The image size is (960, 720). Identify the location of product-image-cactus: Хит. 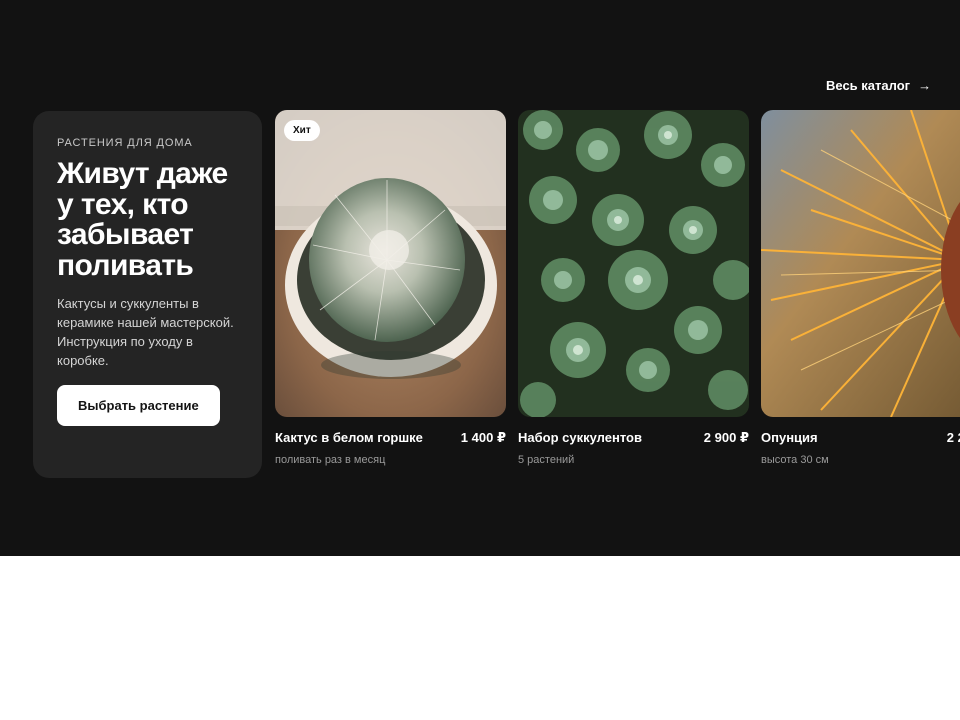
(390, 263).